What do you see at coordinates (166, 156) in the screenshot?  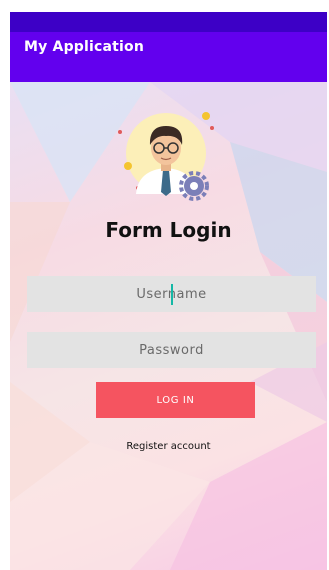 I see `avatar-icon` at bounding box center [166, 156].